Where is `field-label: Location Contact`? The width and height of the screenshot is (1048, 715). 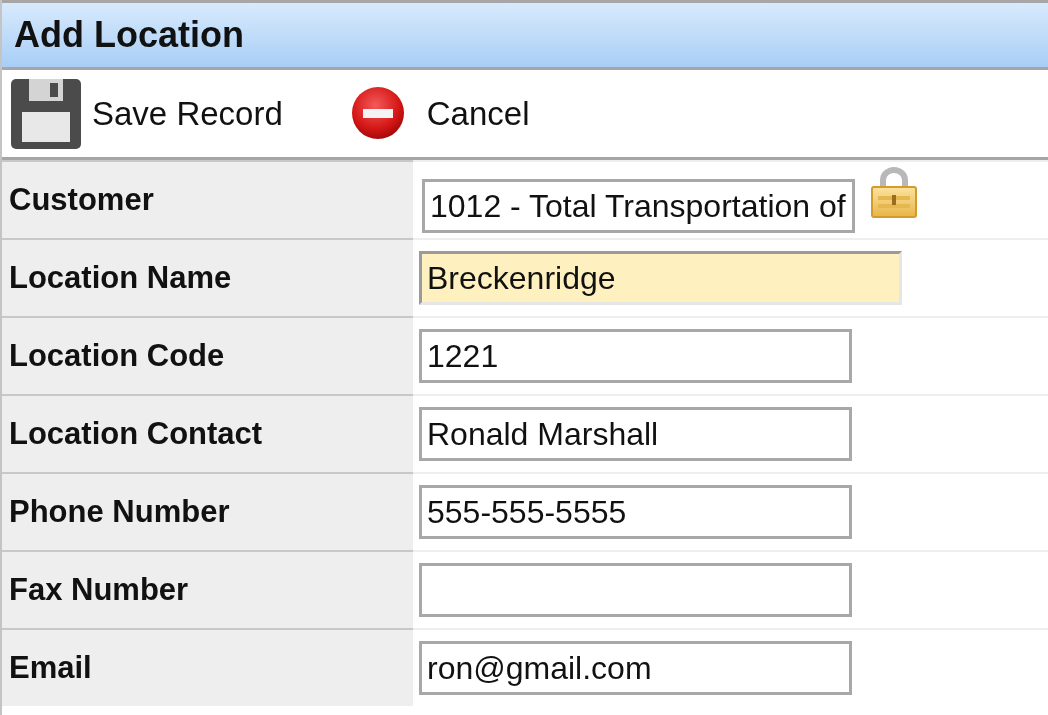 field-label: Location Contact is located at coordinates (207, 433).